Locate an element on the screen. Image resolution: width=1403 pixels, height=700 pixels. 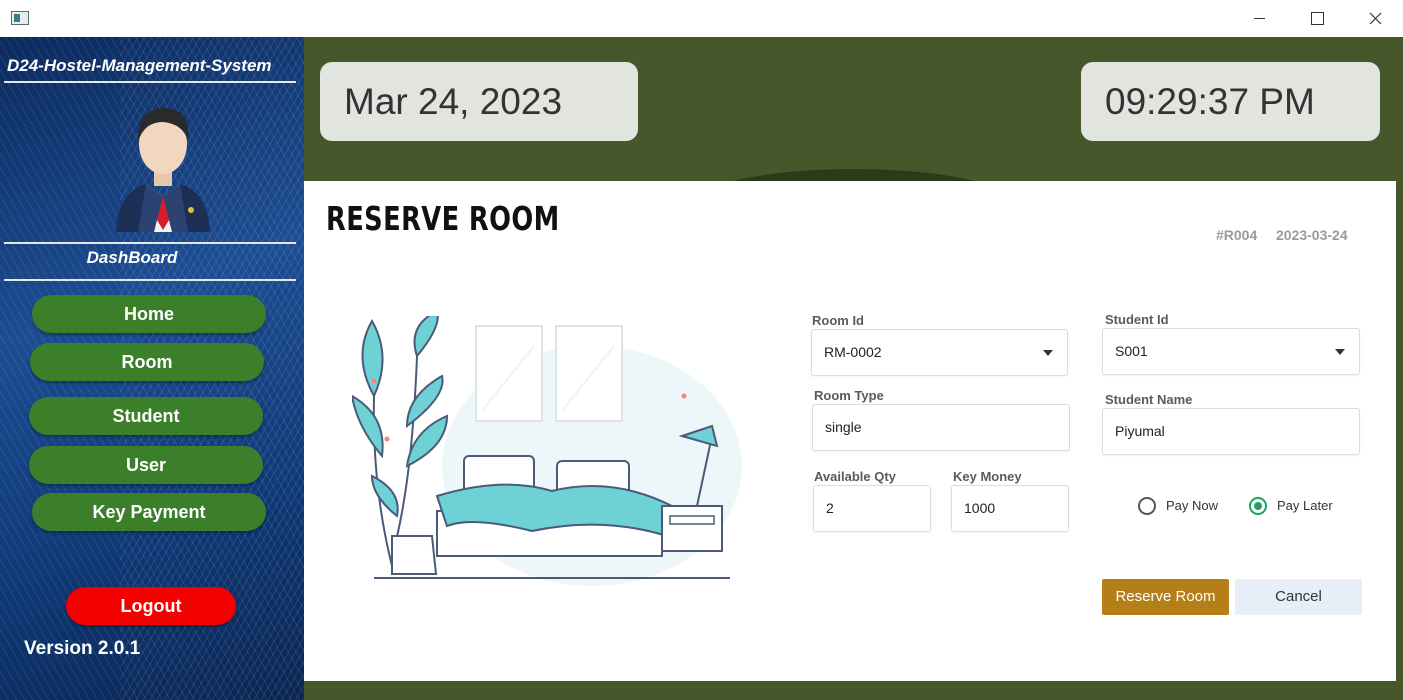
reserve-room-button: Reserve Room is located at coordinates (1165, 597).